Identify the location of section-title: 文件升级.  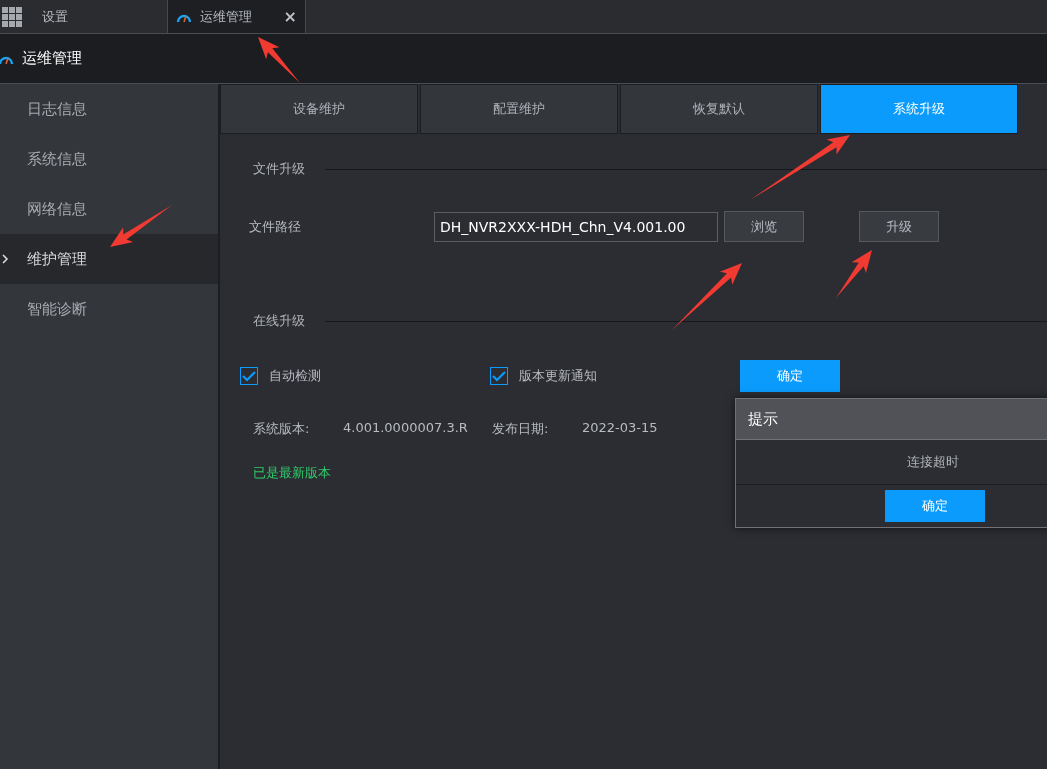
(279, 169).